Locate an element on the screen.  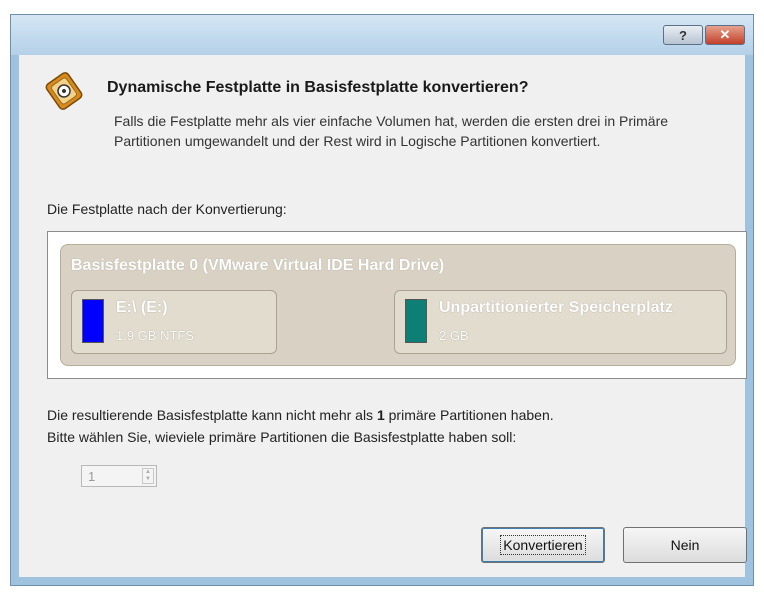
help-icon: ? is located at coordinates (683, 35).